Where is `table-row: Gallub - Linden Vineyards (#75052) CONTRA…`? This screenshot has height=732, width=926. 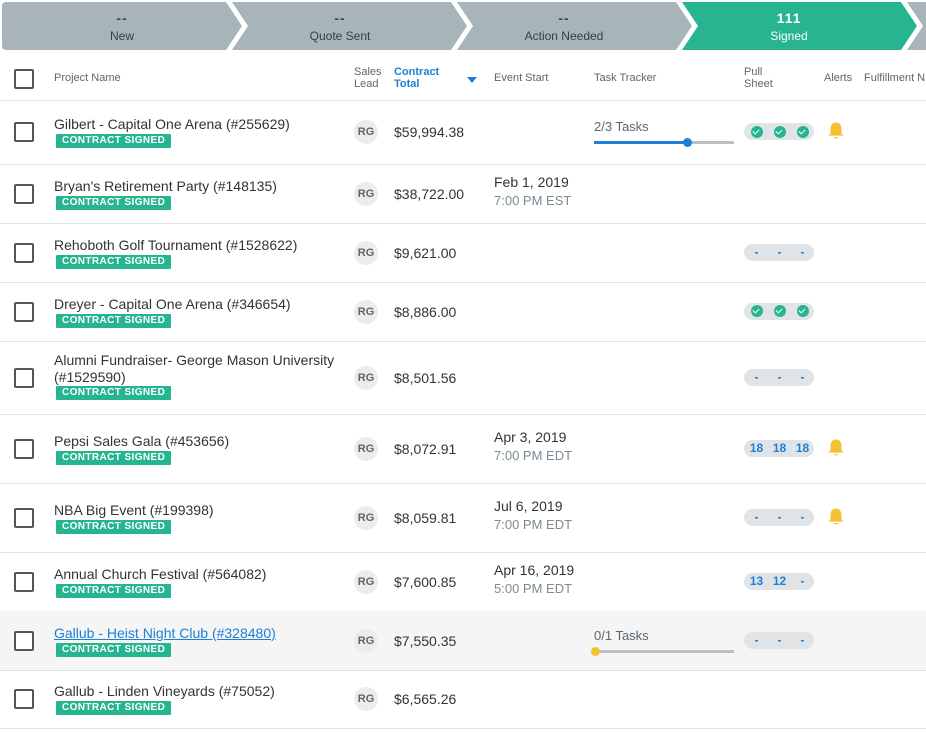 table-row: Gallub - Linden Vineyards (#75052) CONTRA… is located at coordinates (463, 699).